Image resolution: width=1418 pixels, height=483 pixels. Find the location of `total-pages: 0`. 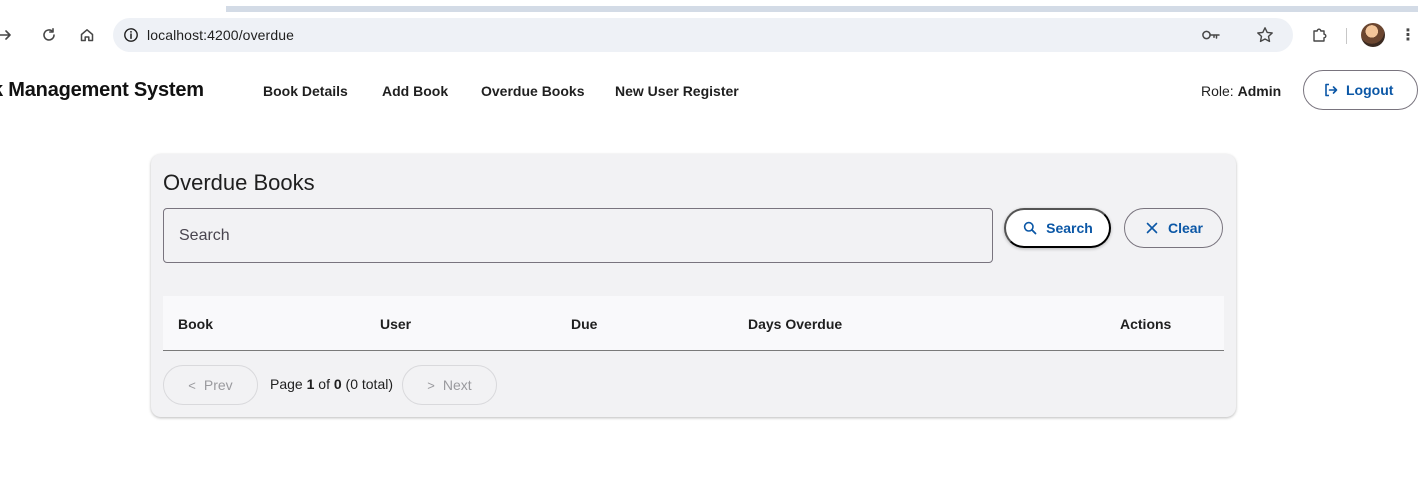

total-pages: 0 is located at coordinates (337, 384).